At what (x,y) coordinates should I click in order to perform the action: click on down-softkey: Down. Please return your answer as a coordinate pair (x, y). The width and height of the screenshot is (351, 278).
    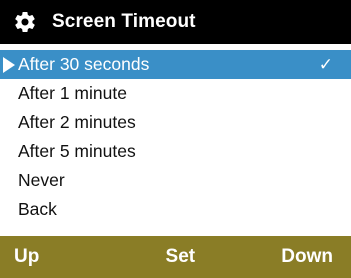
    Looking at the image, I should click on (307, 257).